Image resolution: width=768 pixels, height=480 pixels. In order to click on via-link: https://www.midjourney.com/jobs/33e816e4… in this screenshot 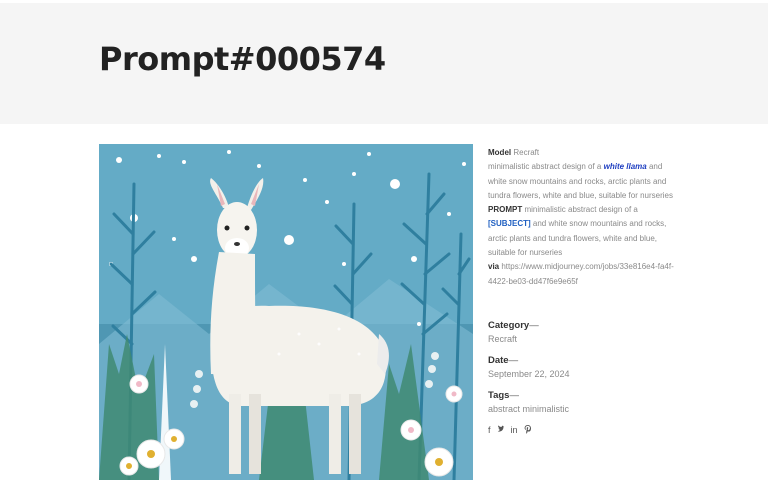, I will do `click(581, 273)`.